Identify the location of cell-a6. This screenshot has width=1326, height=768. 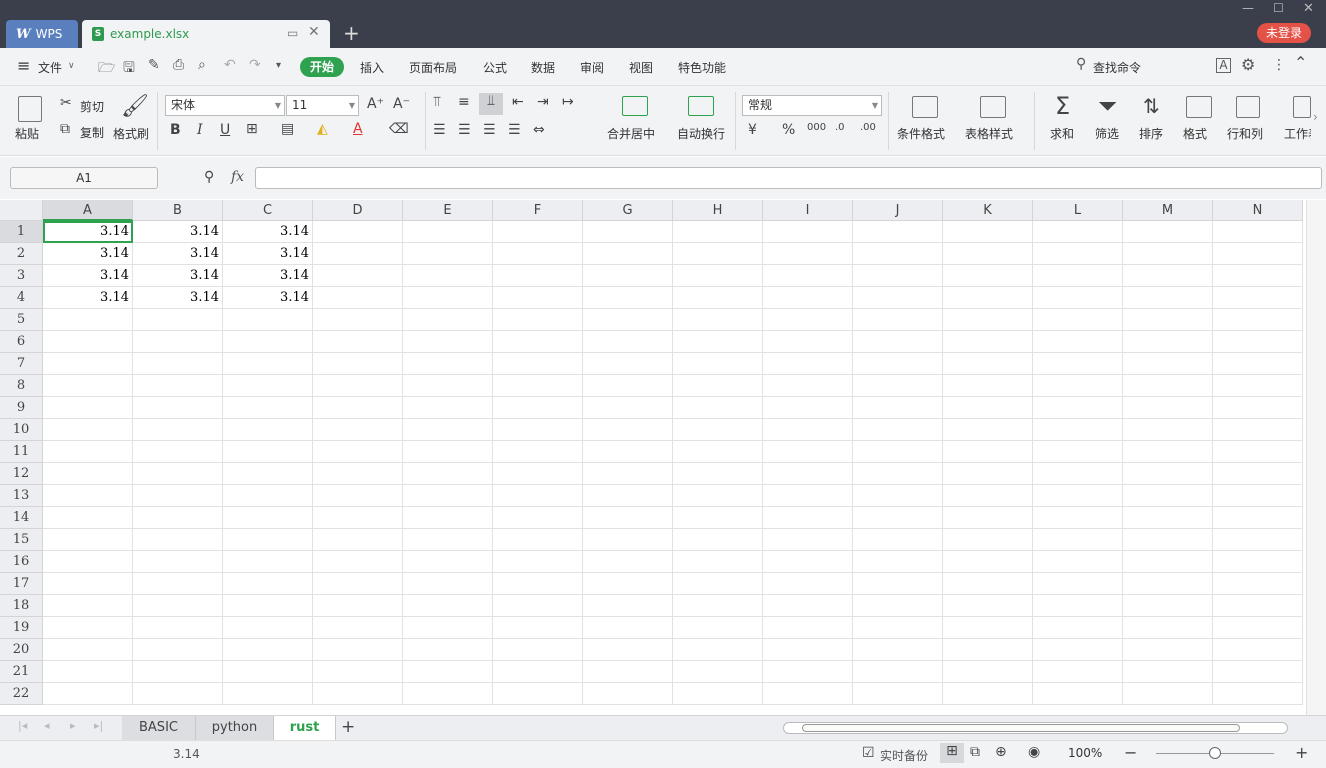
(88, 342).